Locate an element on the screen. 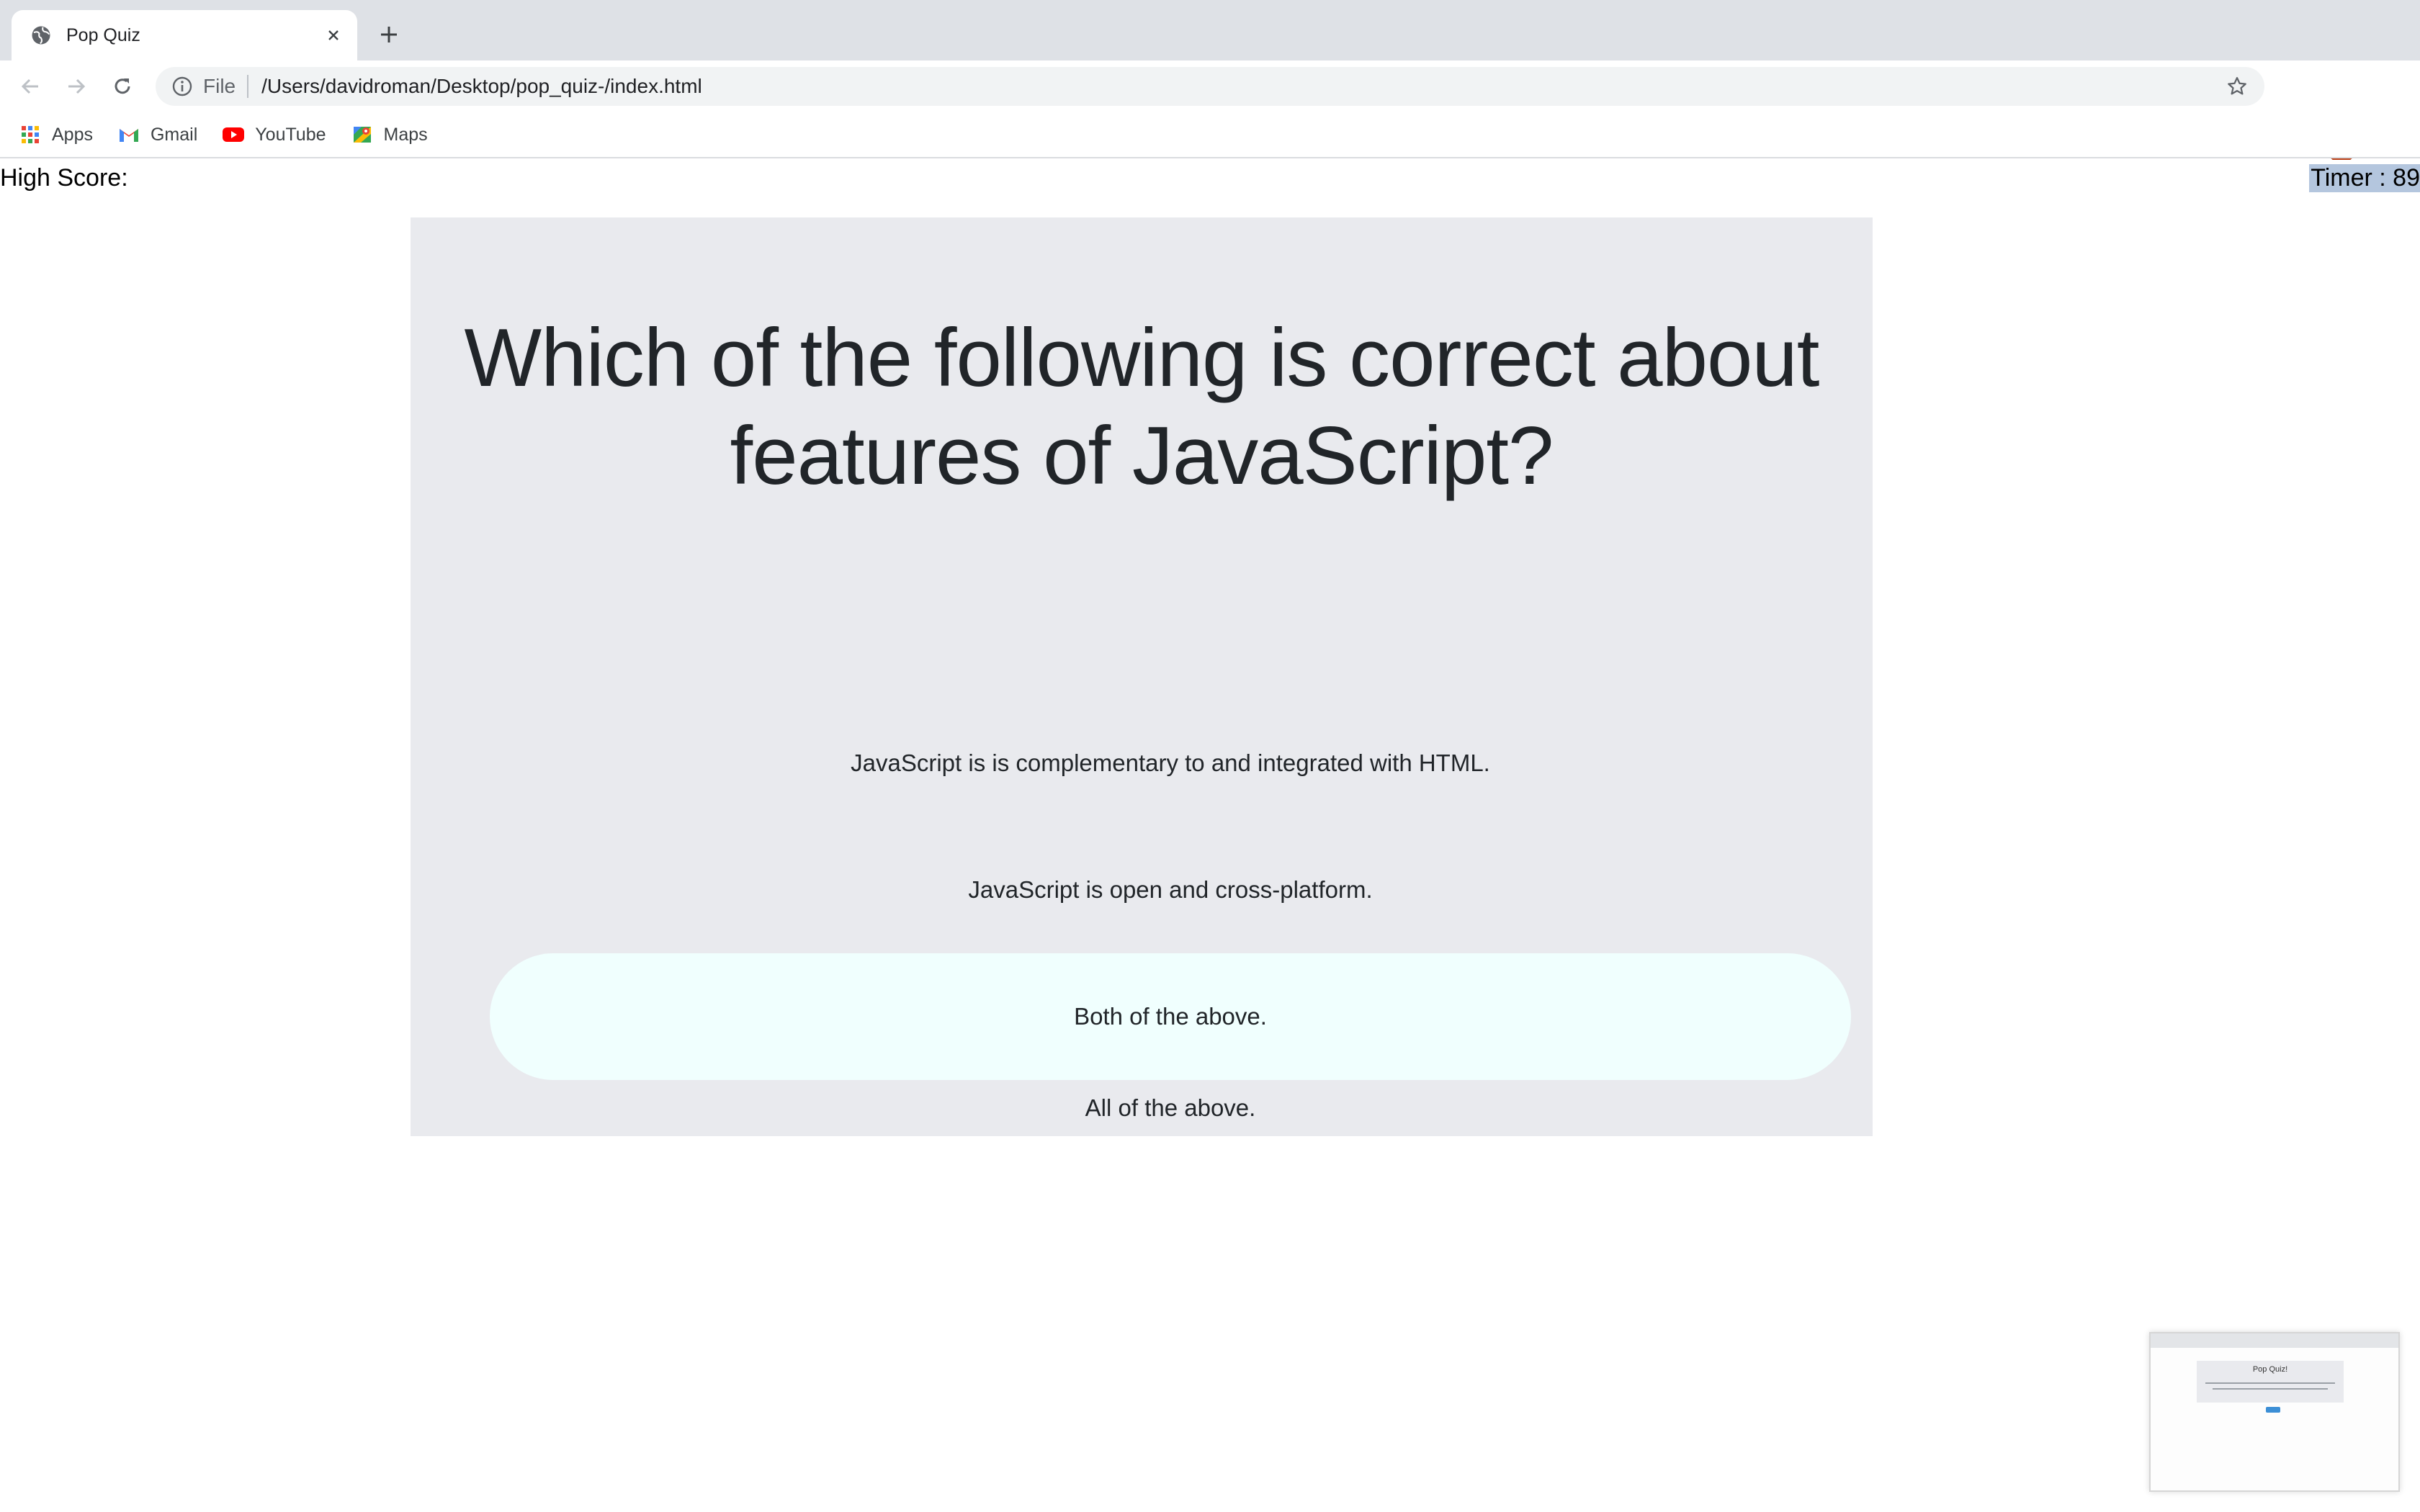 Image resolution: width=2420 pixels, height=1512 pixels. bookmark-youtube: YouTube is located at coordinates (274, 134).